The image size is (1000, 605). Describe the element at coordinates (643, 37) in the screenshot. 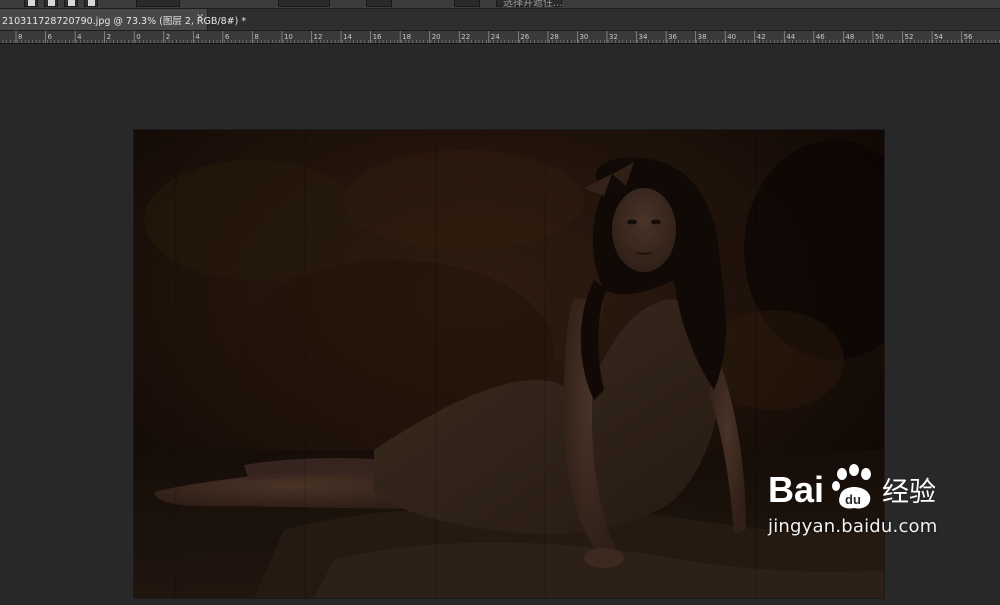

I see `ruler-label: 34` at that location.